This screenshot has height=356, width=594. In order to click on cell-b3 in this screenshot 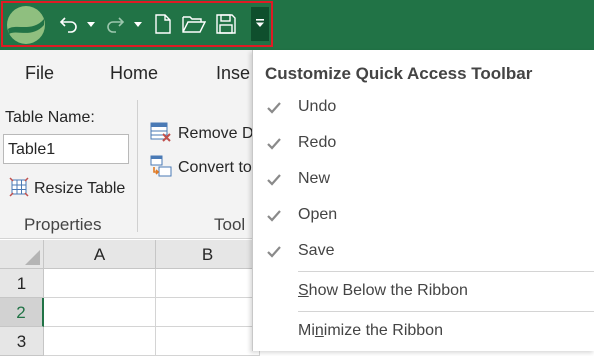, I will do `click(208, 341)`.